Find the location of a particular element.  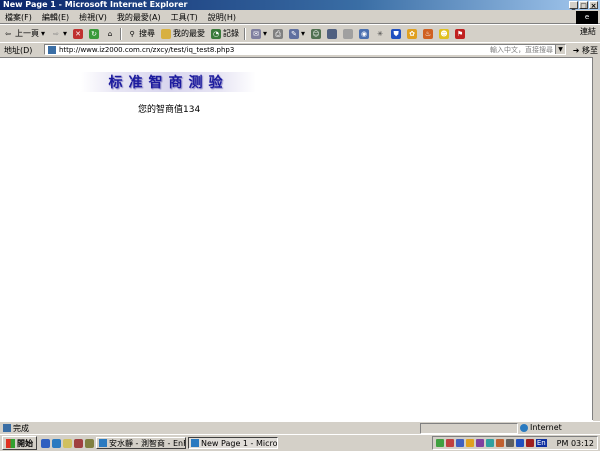

chevron-down-icon: ▼ is located at coordinates (560, 49).